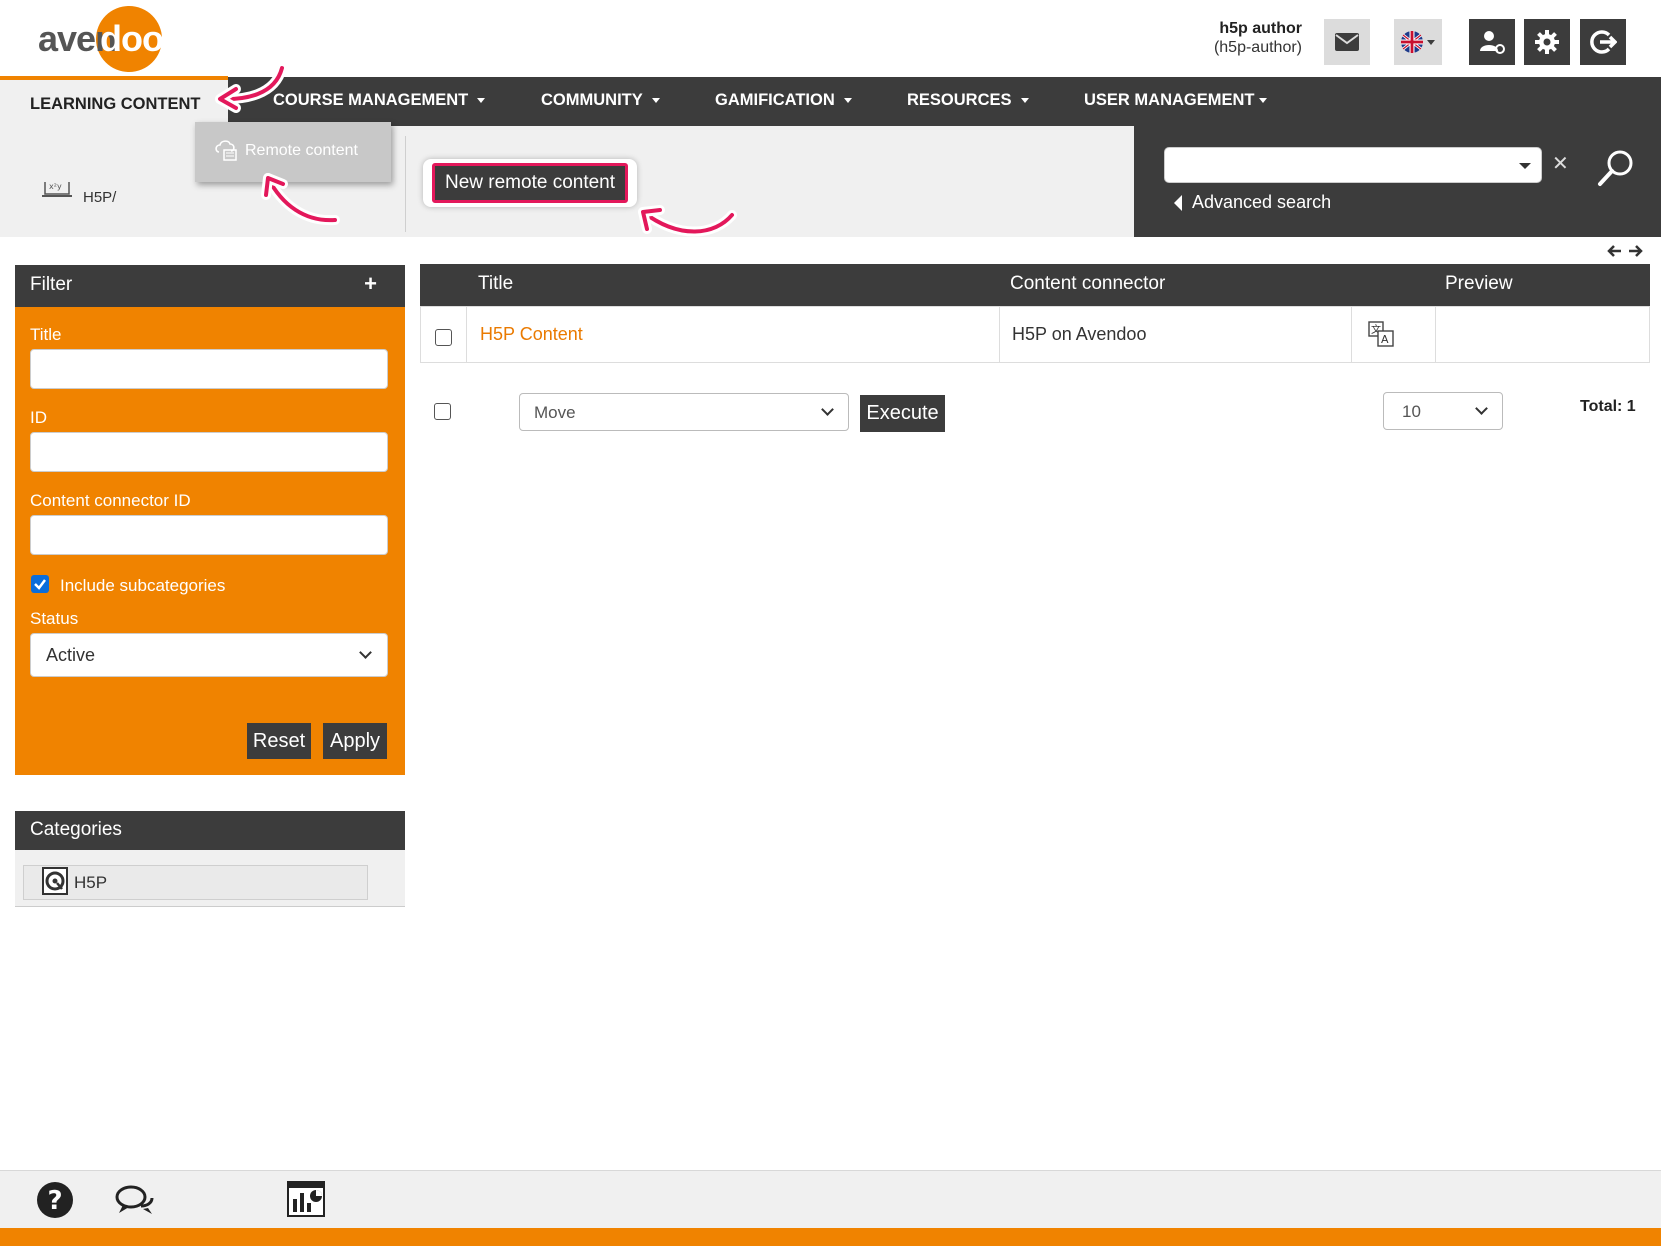 This screenshot has width=1661, height=1246. I want to click on id-filter-input, so click(209, 452).